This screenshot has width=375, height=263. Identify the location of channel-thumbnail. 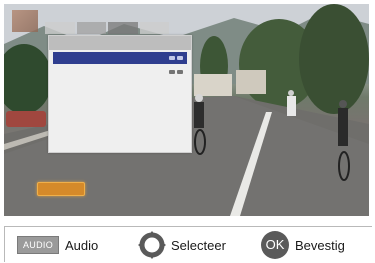
(25, 21).